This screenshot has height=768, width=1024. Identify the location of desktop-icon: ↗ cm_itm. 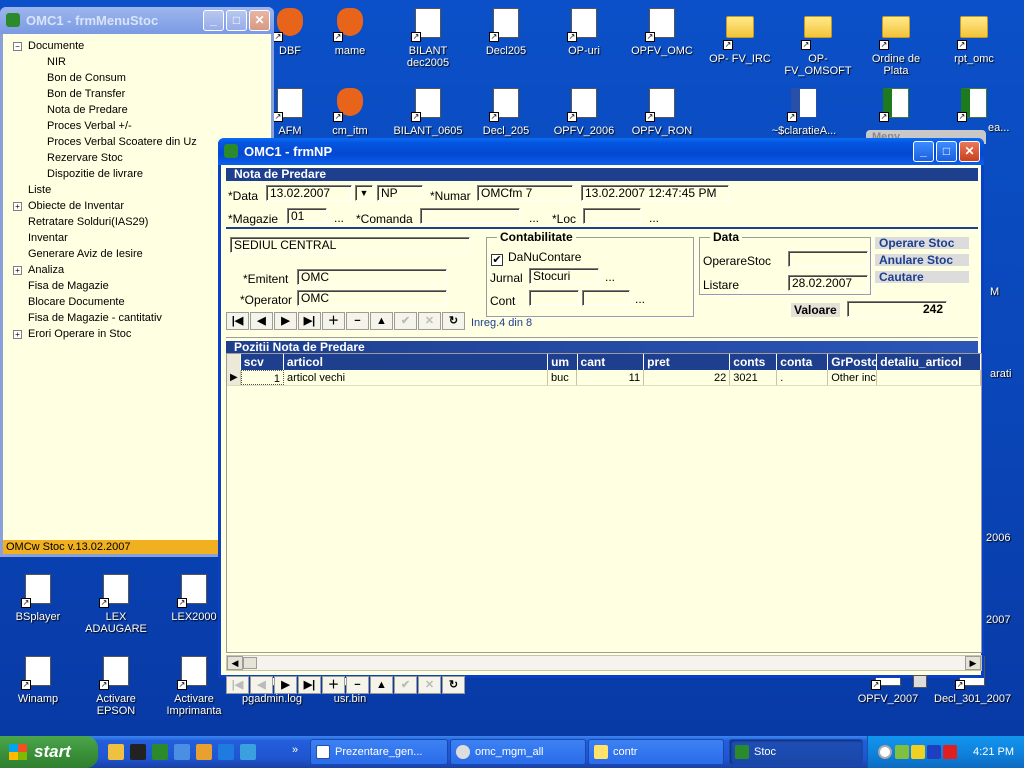
(350, 112).